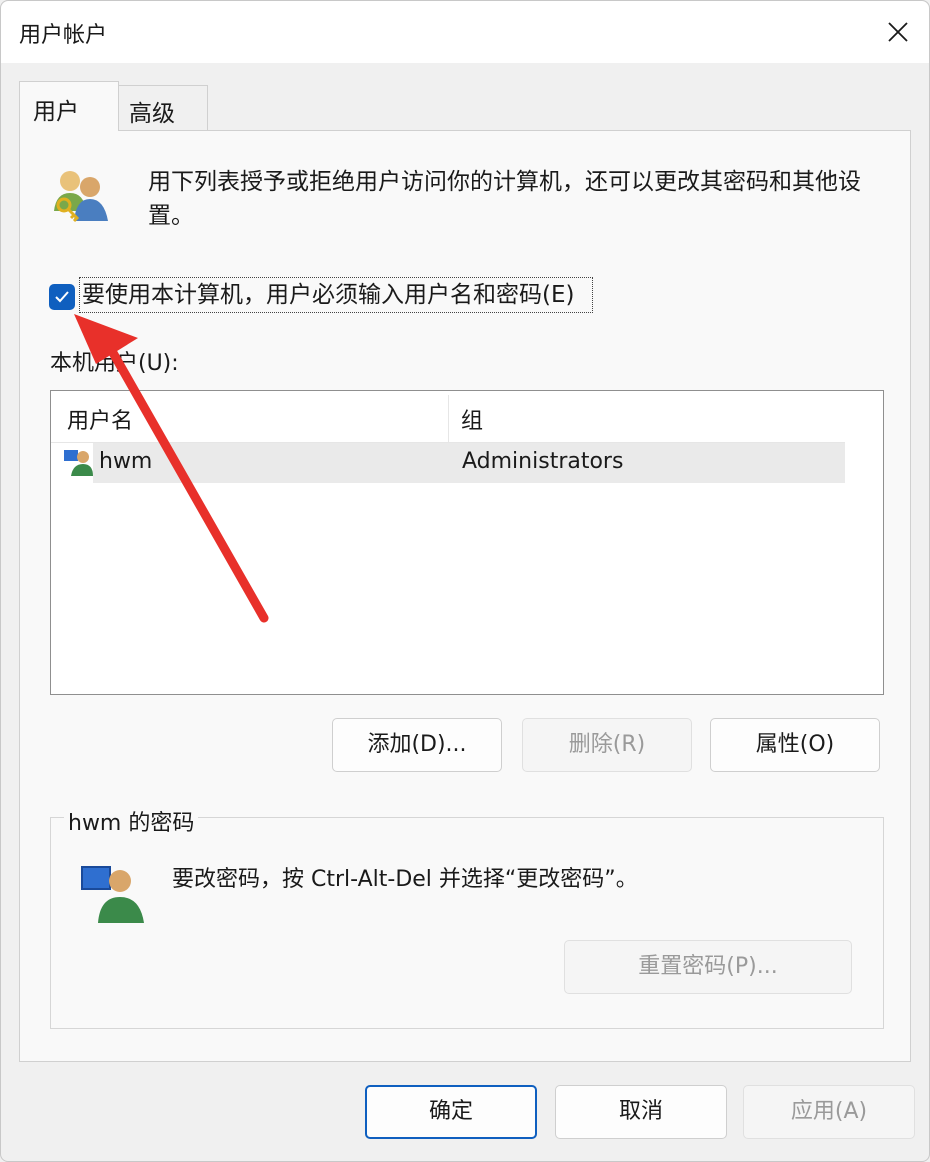 This screenshot has height=1162, width=930. Describe the element at coordinates (56, 112) in the screenshot. I see `tab-users-label: 用户` at that location.